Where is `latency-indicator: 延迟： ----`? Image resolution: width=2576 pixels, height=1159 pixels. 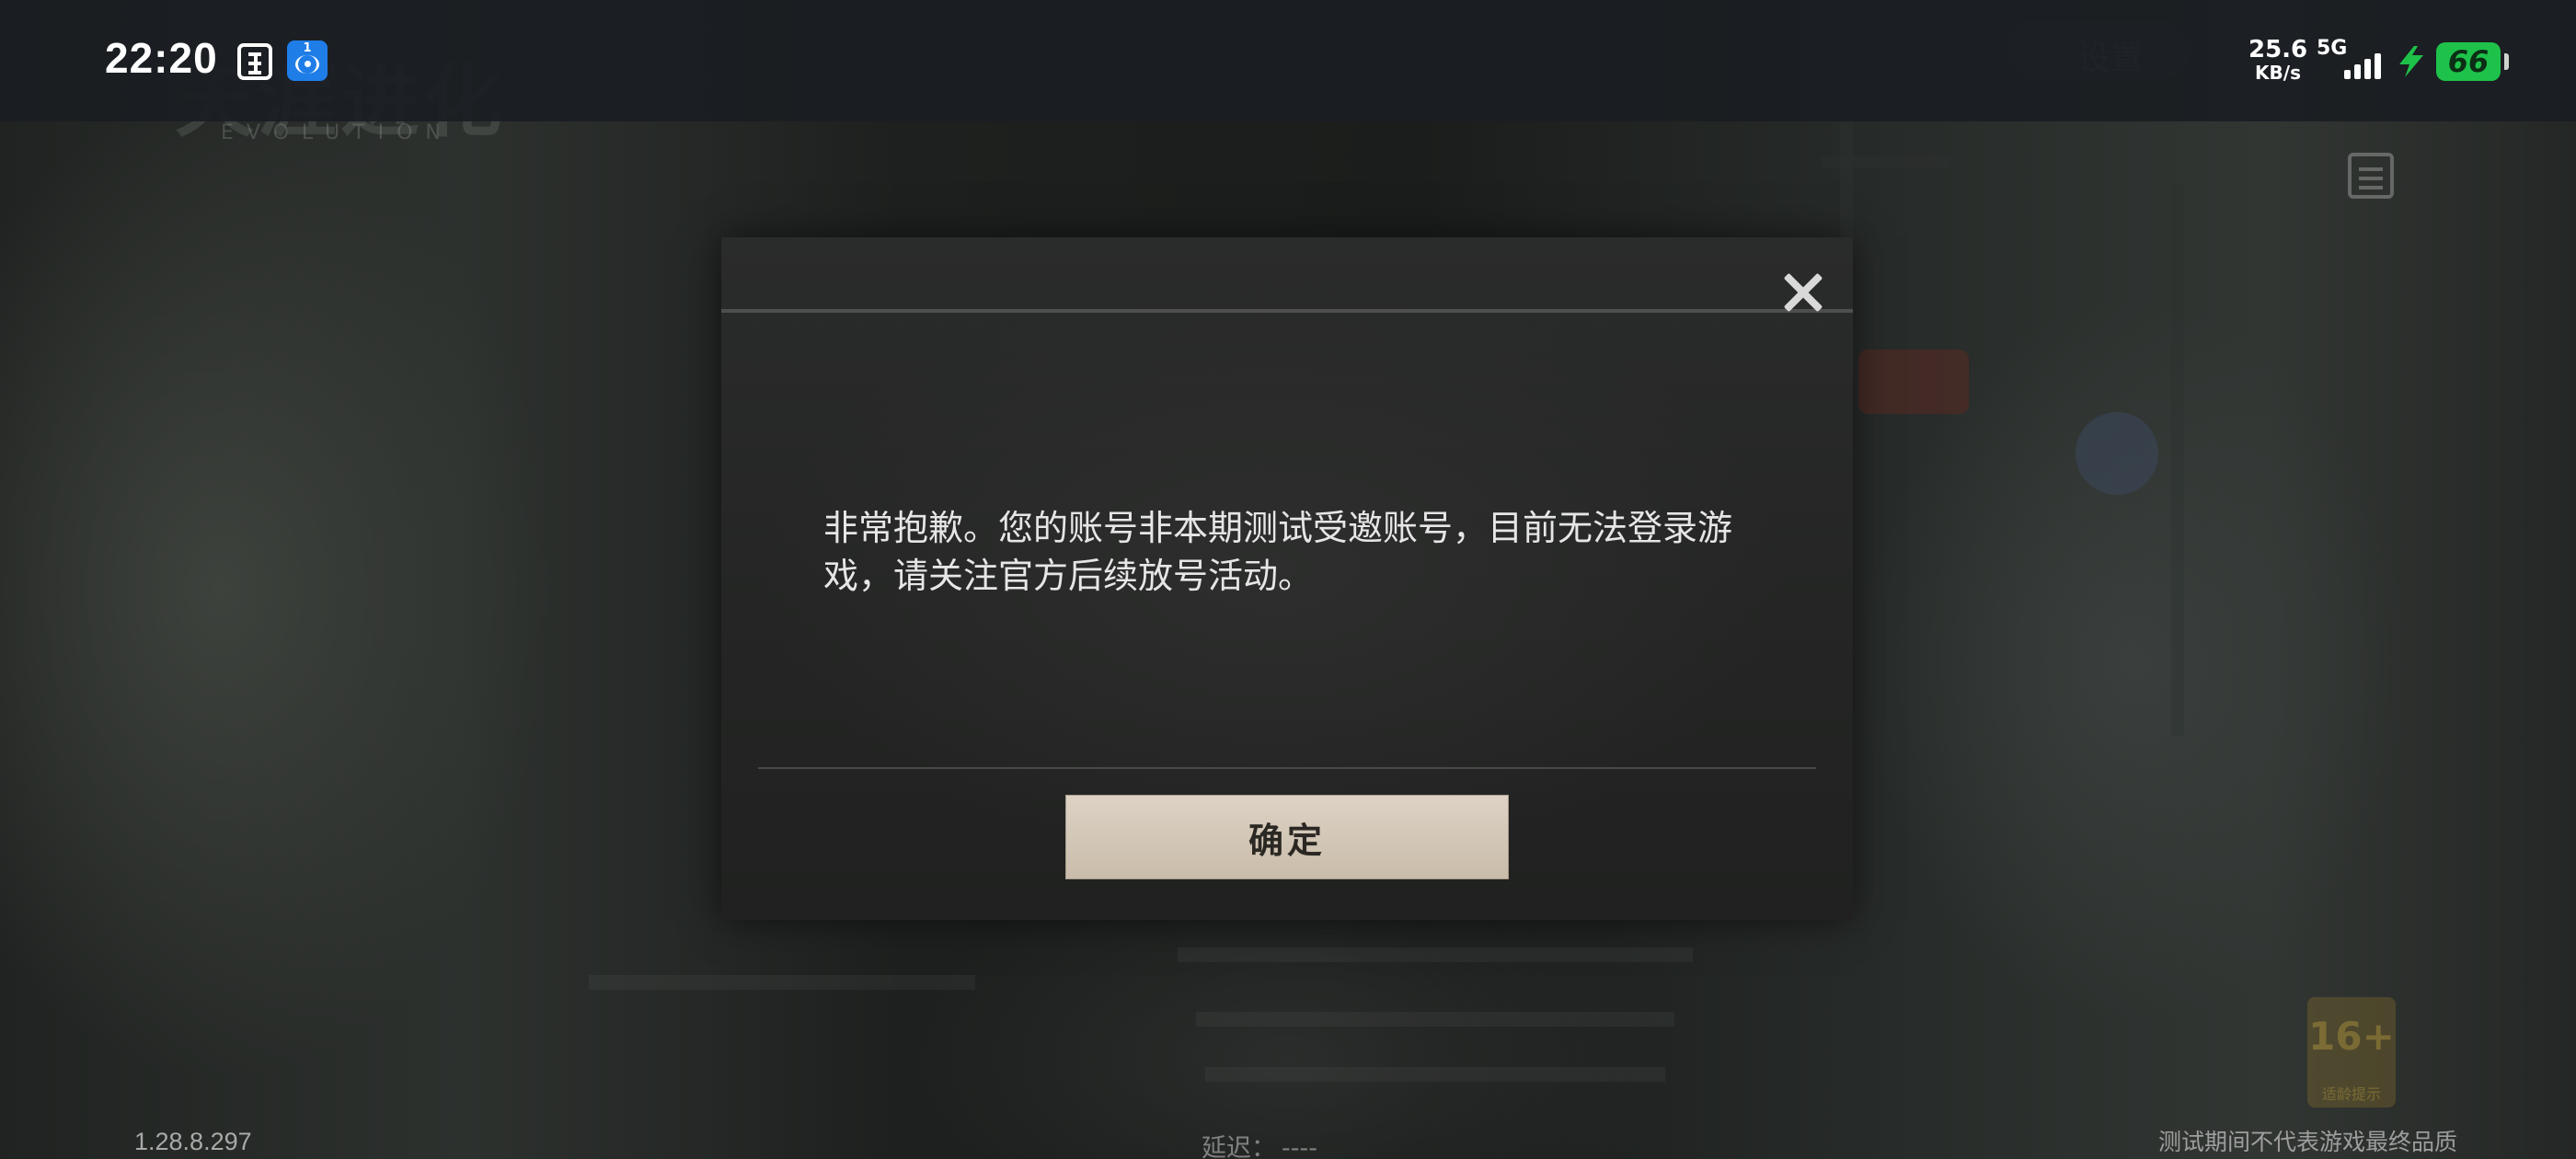
latency-indicator: 延迟： ---- is located at coordinates (1259, 1143).